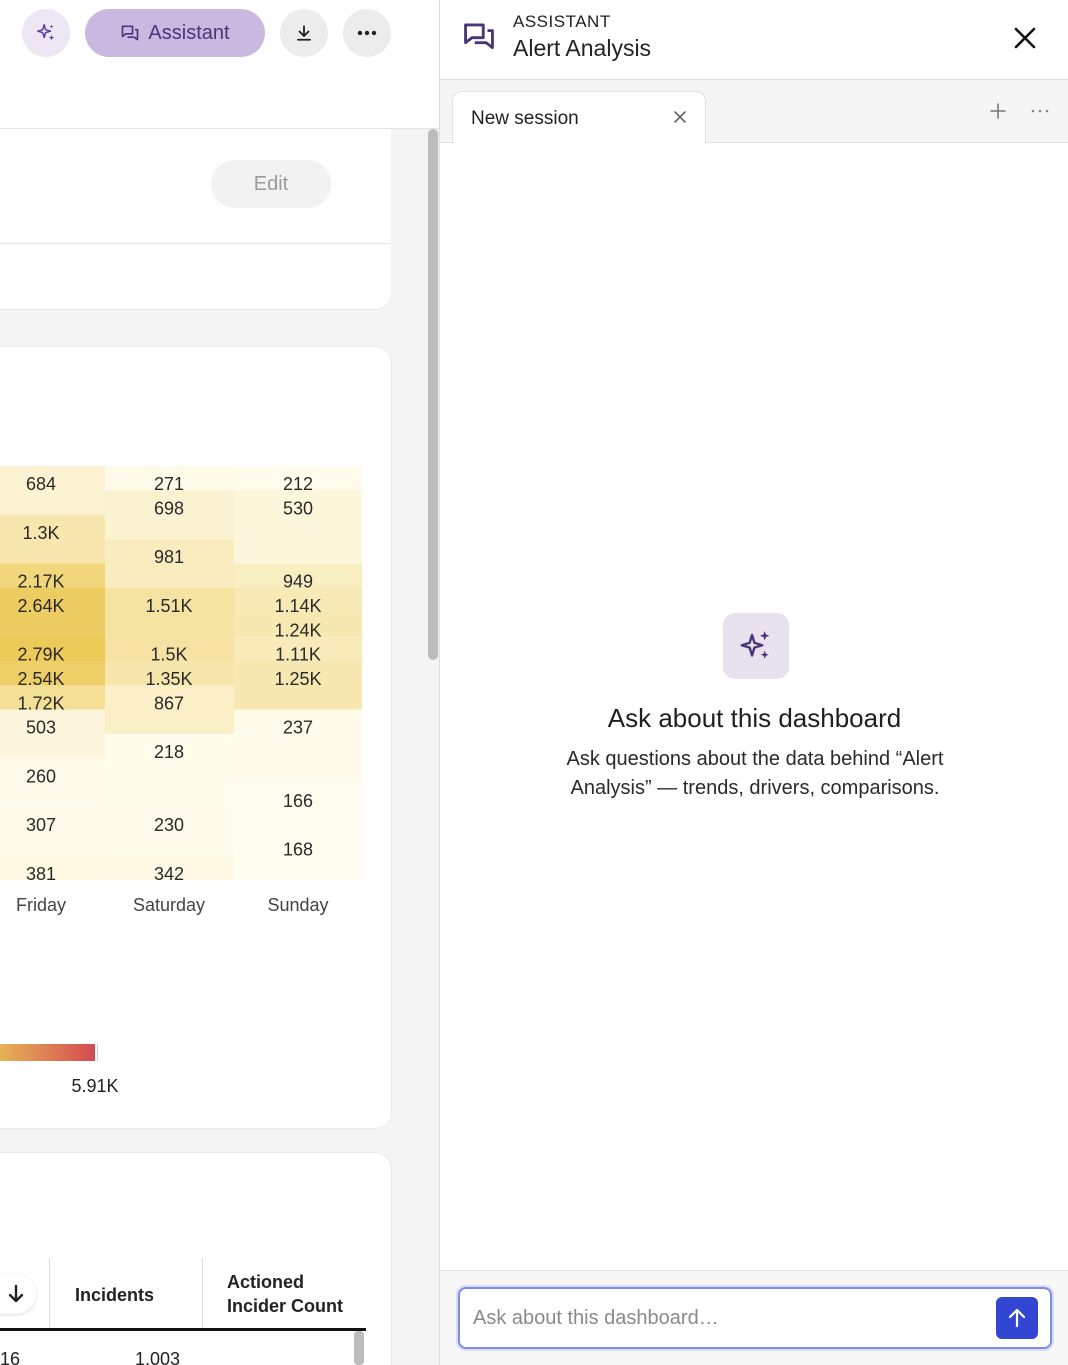 This screenshot has height=1365, width=1068. Describe the element at coordinates (169, 703) in the screenshot. I see `heatmap-value-label: 867` at that location.